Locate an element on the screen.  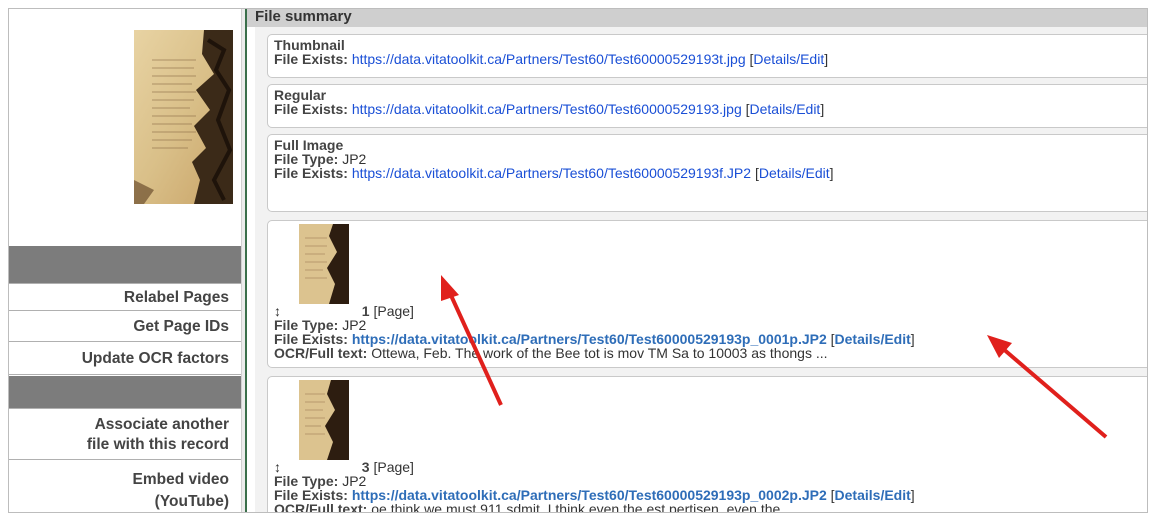
update-ocr-factors-button: Update OCR factors is located at coordinates (125, 358).